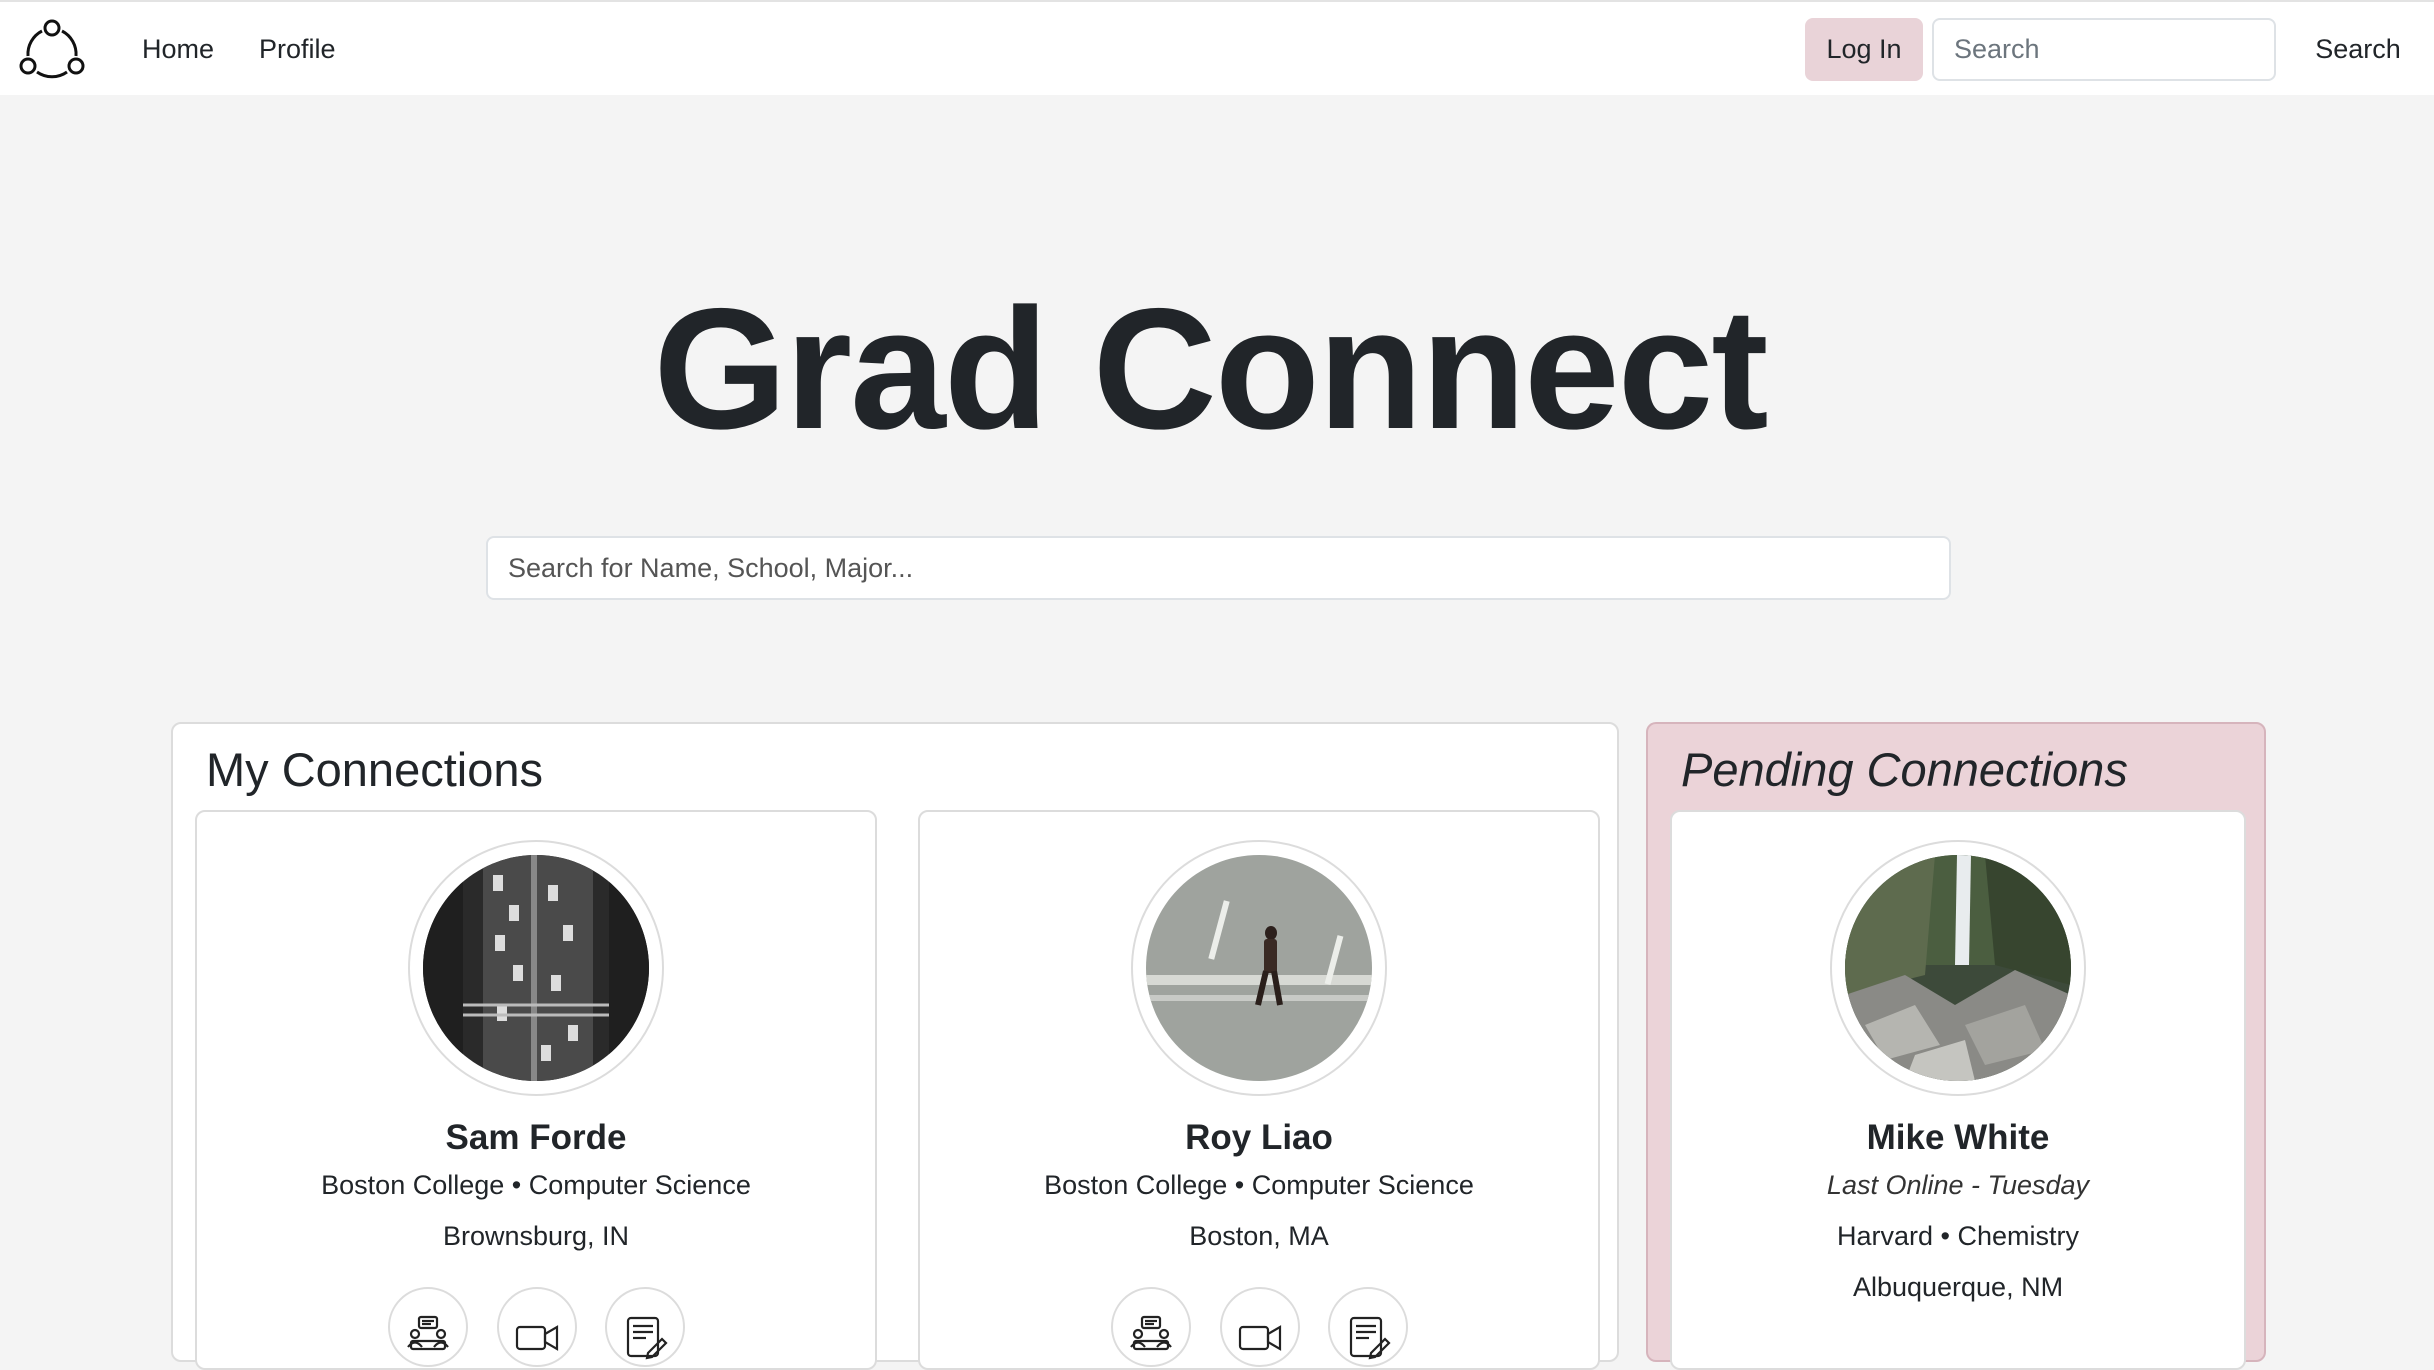 Image resolution: width=2434 pixels, height=1370 pixels. What do you see at coordinates (374, 769) in the screenshot?
I see `my-connections-title: My Connections` at bounding box center [374, 769].